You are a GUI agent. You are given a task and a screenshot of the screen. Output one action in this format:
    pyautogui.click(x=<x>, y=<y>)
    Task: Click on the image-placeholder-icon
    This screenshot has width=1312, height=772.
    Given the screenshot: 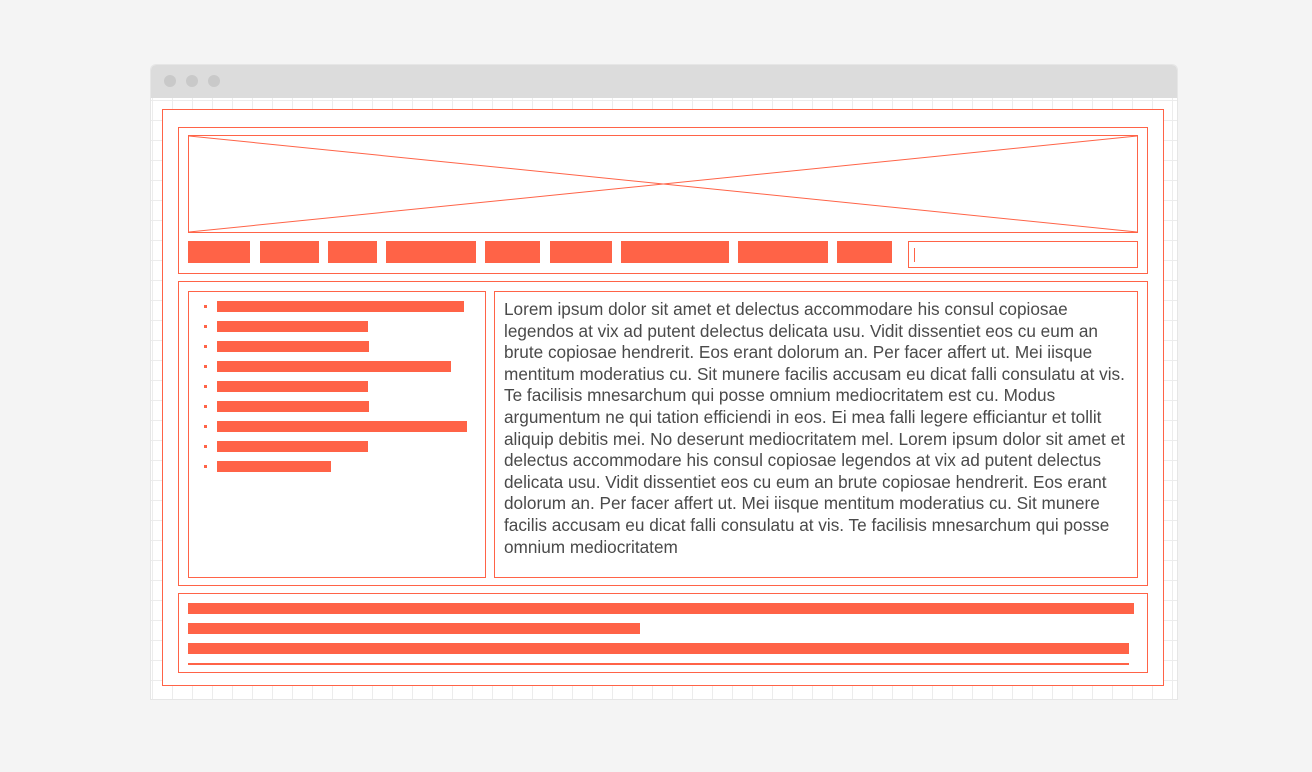 What is the action you would take?
    pyautogui.click(x=663, y=184)
    